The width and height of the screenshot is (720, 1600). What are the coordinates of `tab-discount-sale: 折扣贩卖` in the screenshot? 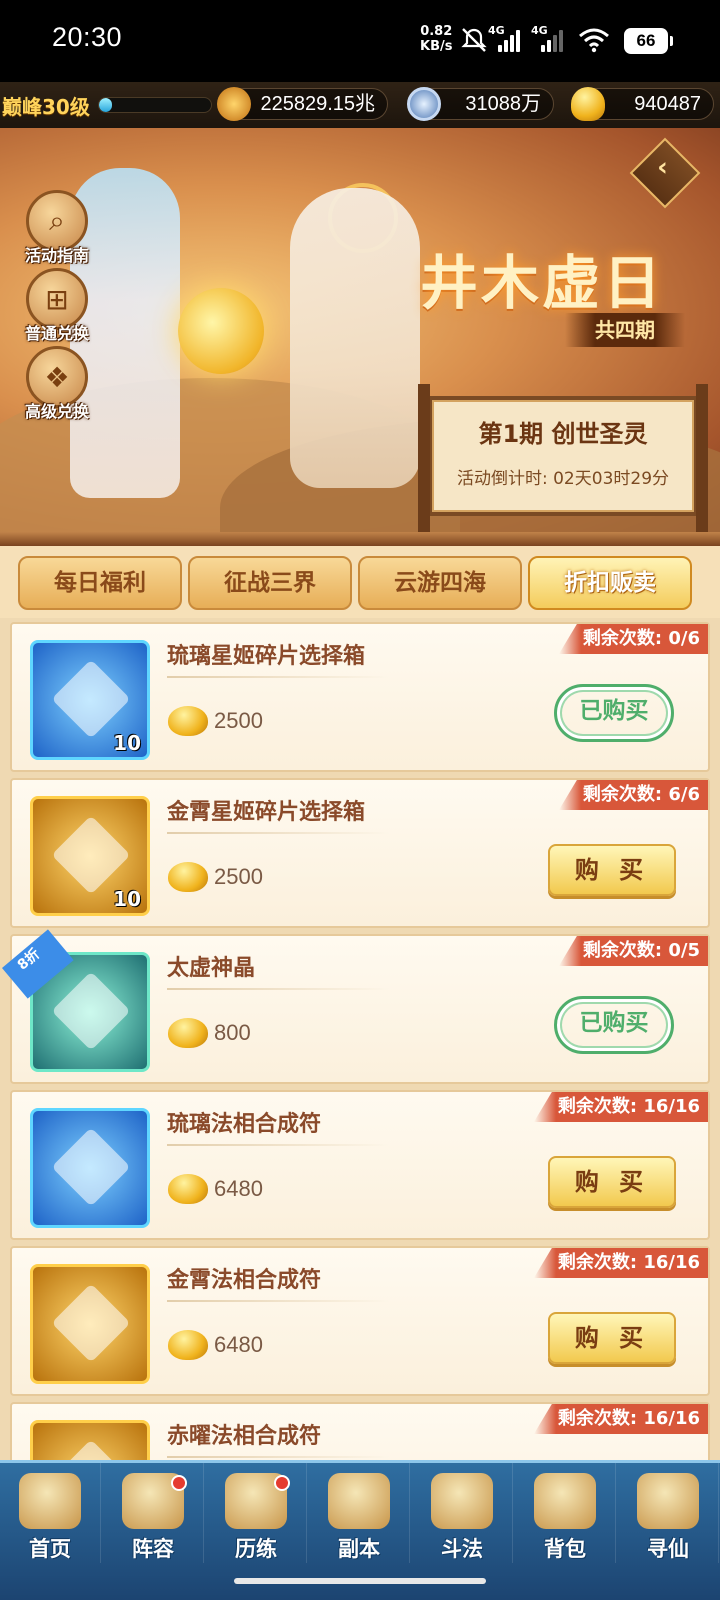 It's located at (610, 583).